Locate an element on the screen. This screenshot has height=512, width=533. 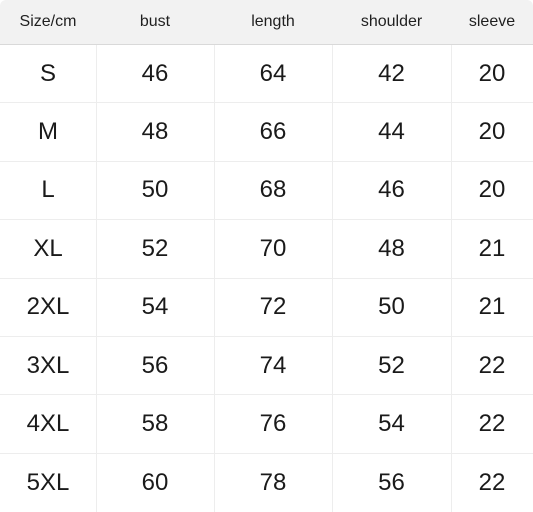
table-row: S 46 64 42 20 is located at coordinates (266, 74).